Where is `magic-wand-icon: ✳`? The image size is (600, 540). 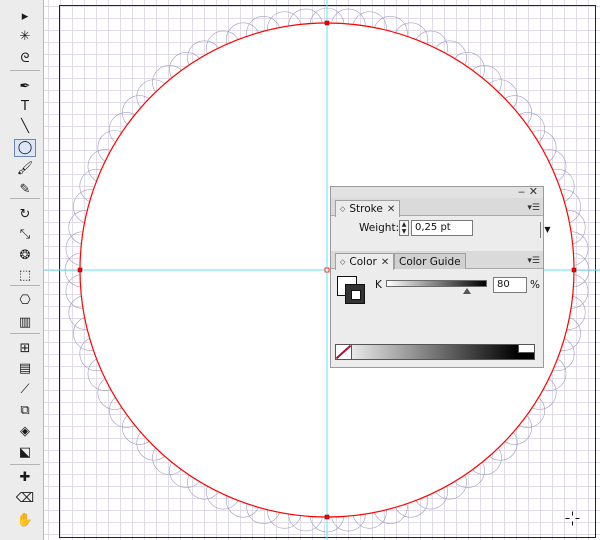
magic-wand-icon: ✳ is located at coordinates (25, 36).